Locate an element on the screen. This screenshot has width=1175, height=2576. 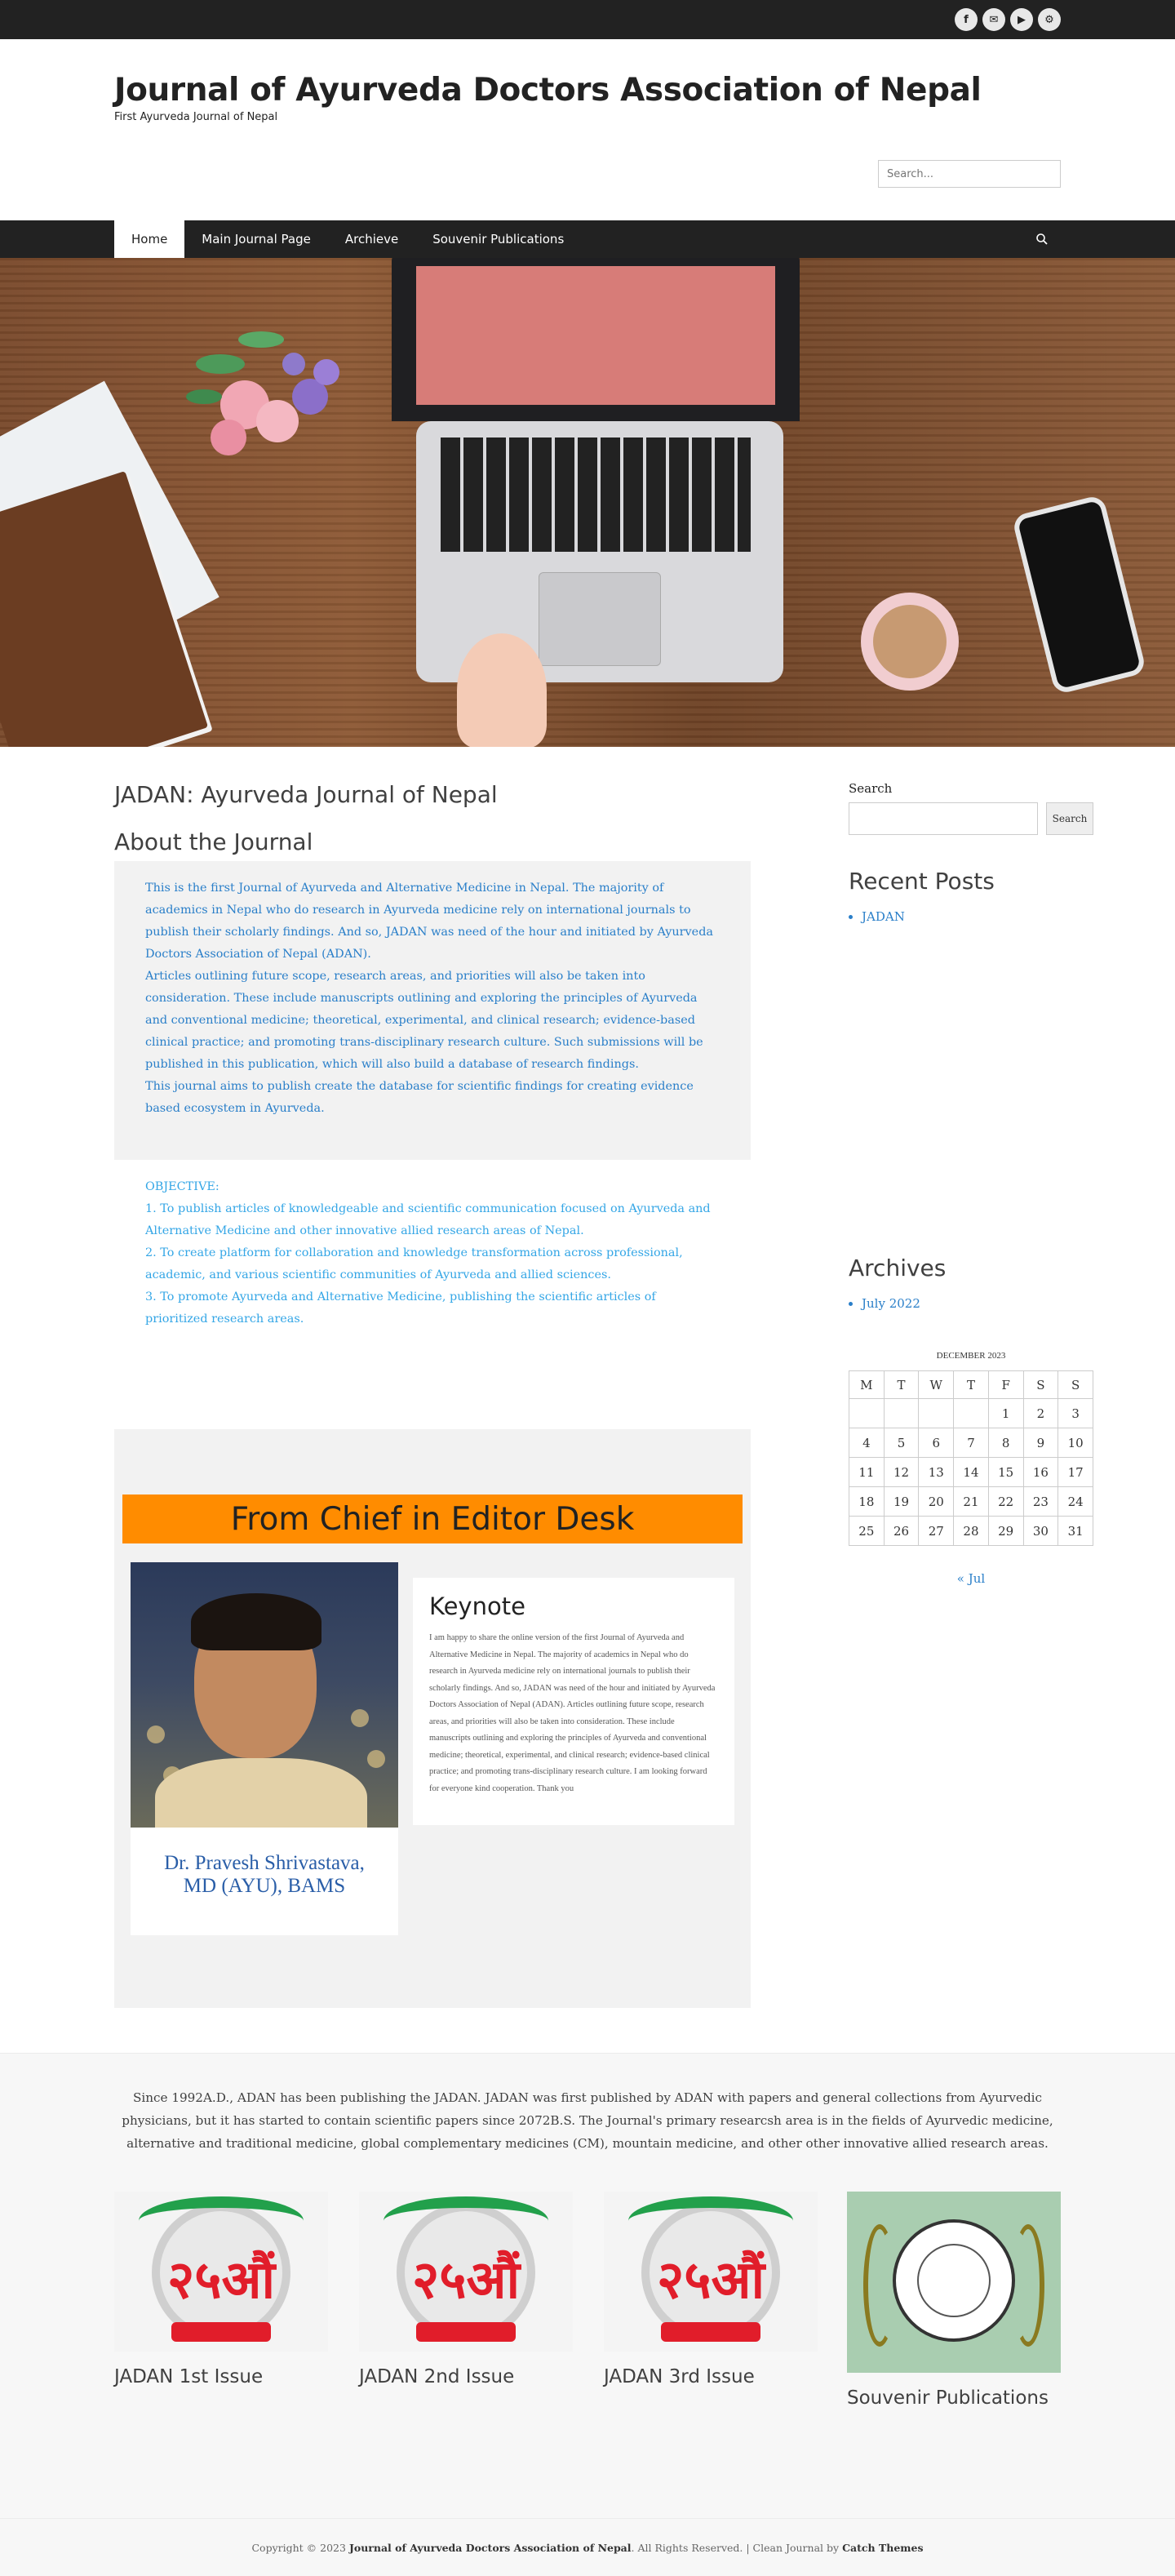
issue-title: JADAN 2nd Issue is located at coordinates (466, 2376).